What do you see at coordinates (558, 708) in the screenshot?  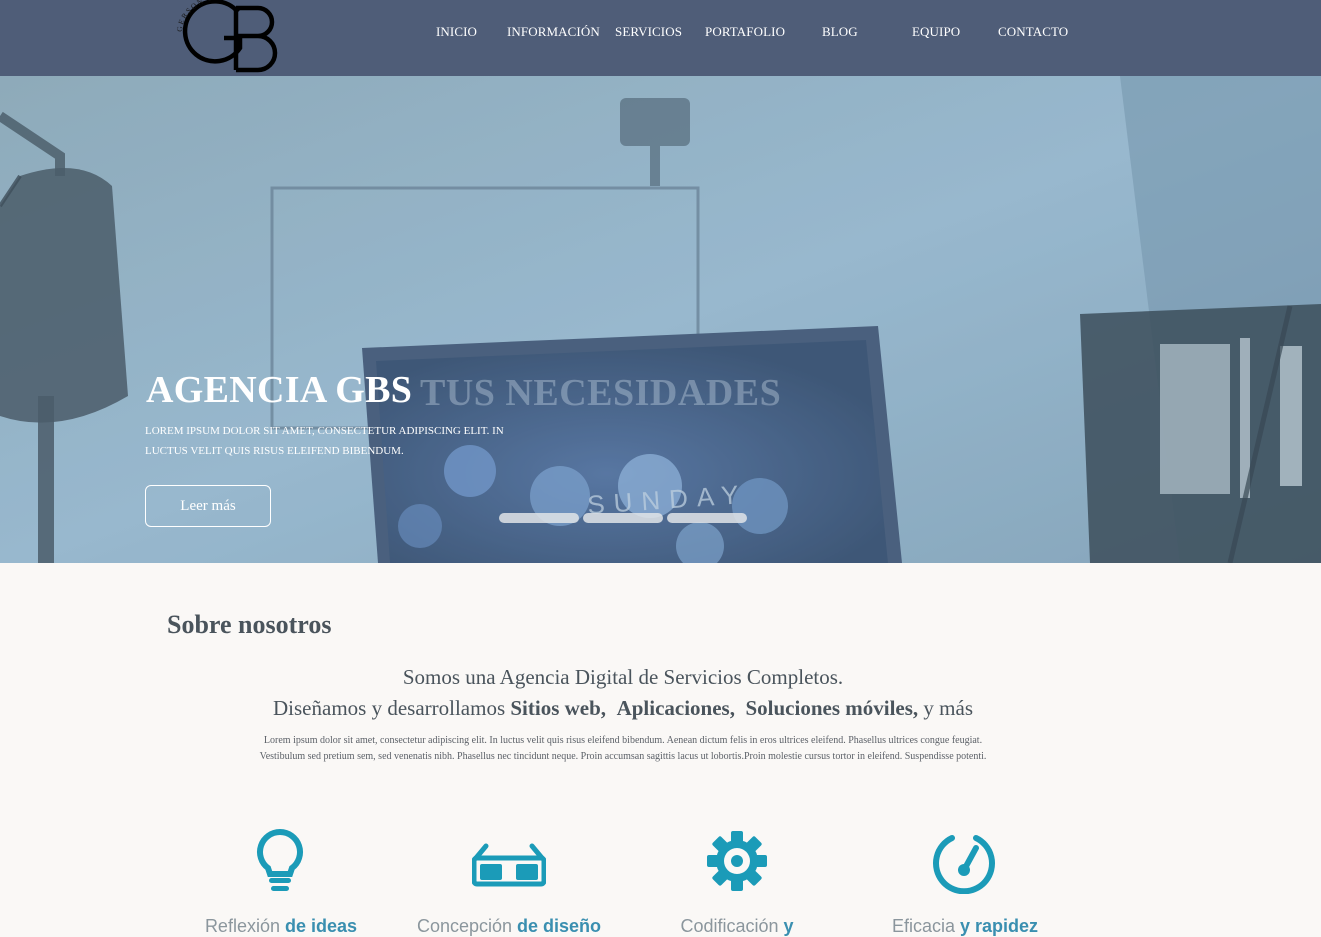 I see `service-websites: Sitios web,` at bounding box center [558, 708].